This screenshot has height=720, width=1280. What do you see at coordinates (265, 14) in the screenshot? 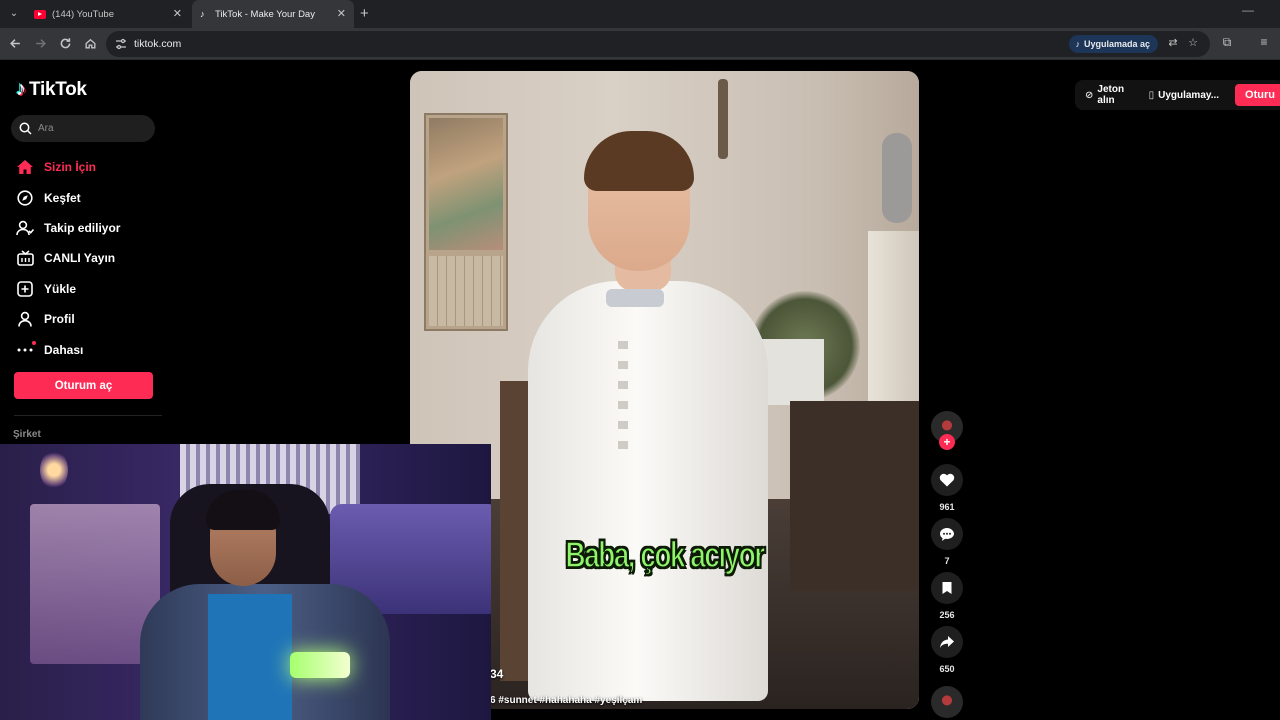
I see `tab-title: TikTok - Make Your Day` at bounding box center [265, 14].